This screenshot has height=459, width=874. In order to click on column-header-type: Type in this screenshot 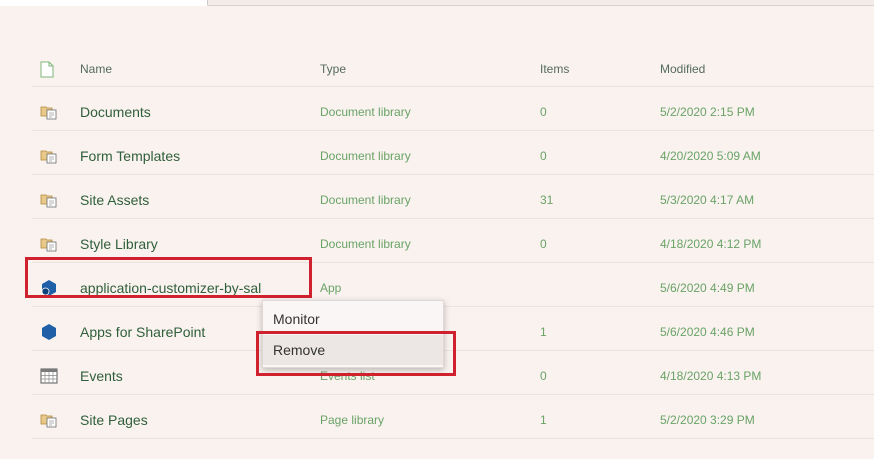, I will do `click(333, 69)`.